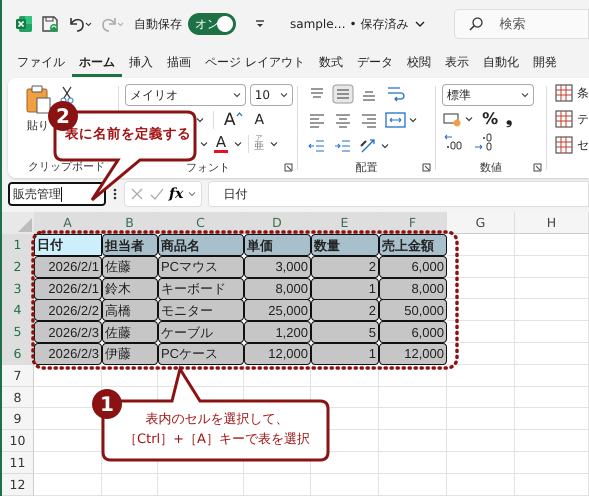 The image size is (589, 496). I want to click on style-button-label: セ, so click(583, 145).